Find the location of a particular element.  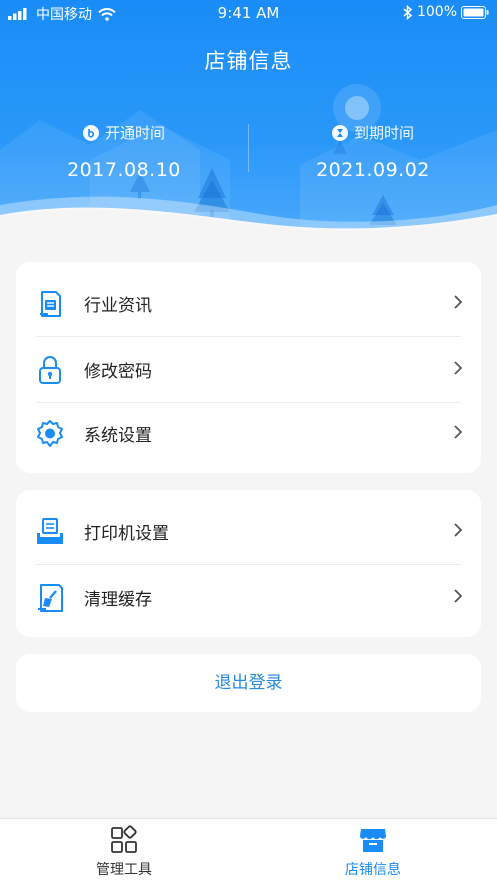

news-icon is located at coordinates (50, 304).